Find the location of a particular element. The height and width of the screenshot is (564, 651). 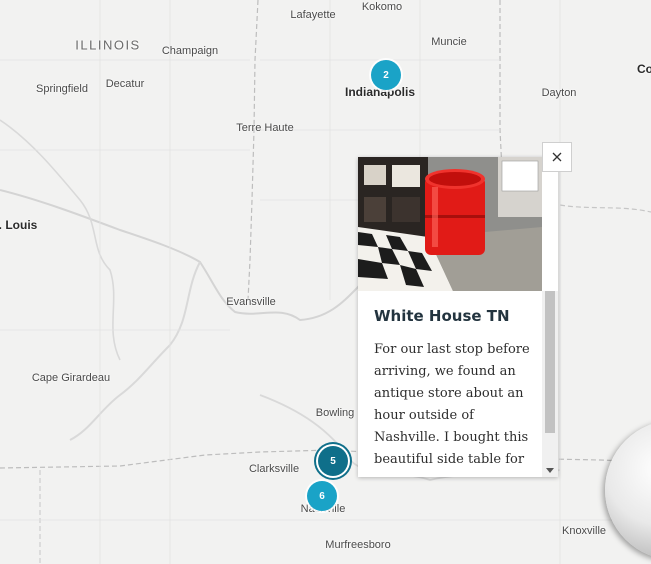

label-champaign: Champaign is located at coordinates (190, 51).